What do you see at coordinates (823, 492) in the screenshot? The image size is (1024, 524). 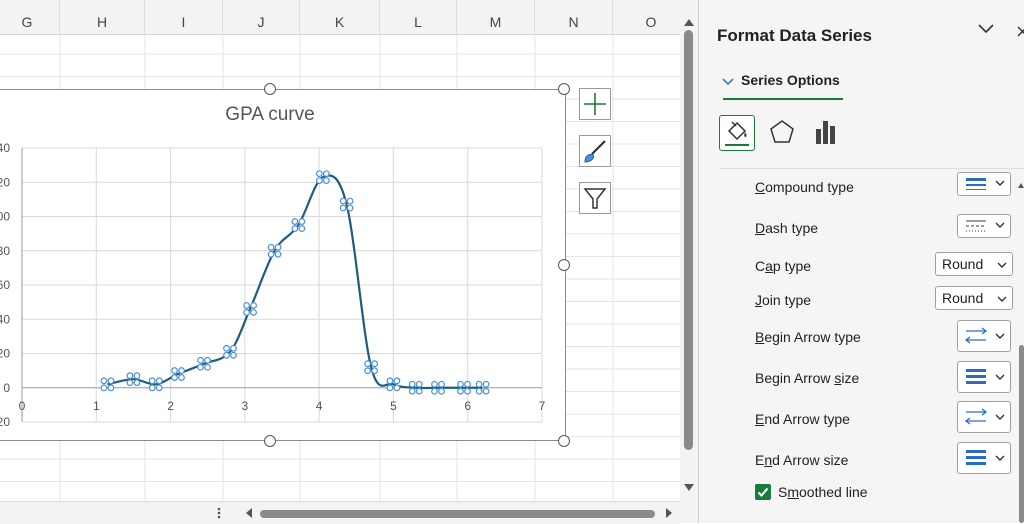 I see `smoothed-line-label: Smoothed line` at bounding box center [823, 492].